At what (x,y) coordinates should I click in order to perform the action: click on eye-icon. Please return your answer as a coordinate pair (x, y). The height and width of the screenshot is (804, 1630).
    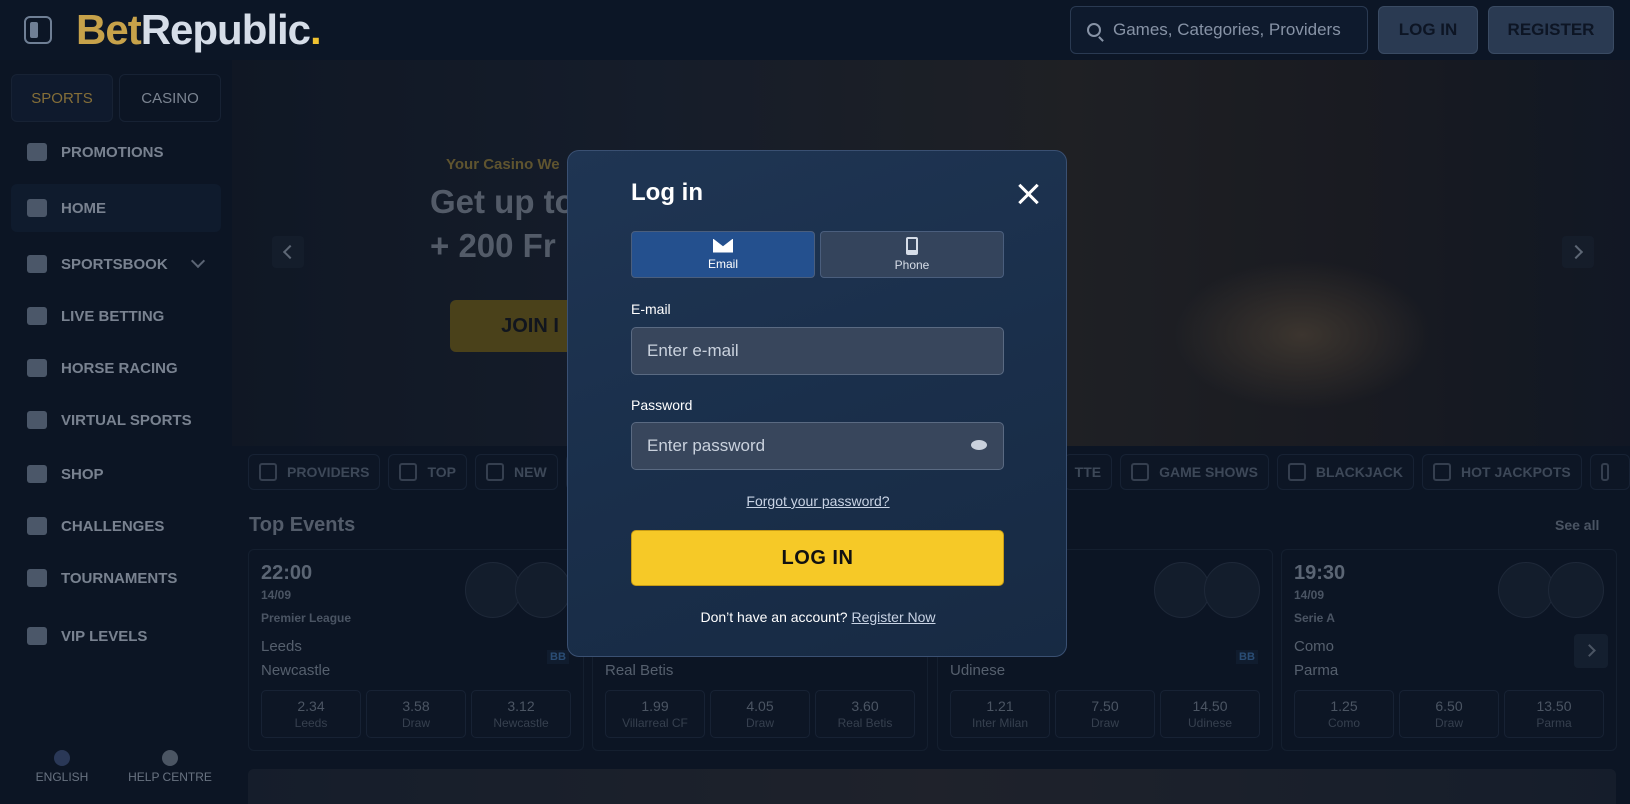
    Looking at the image, I should click on (979, 445).